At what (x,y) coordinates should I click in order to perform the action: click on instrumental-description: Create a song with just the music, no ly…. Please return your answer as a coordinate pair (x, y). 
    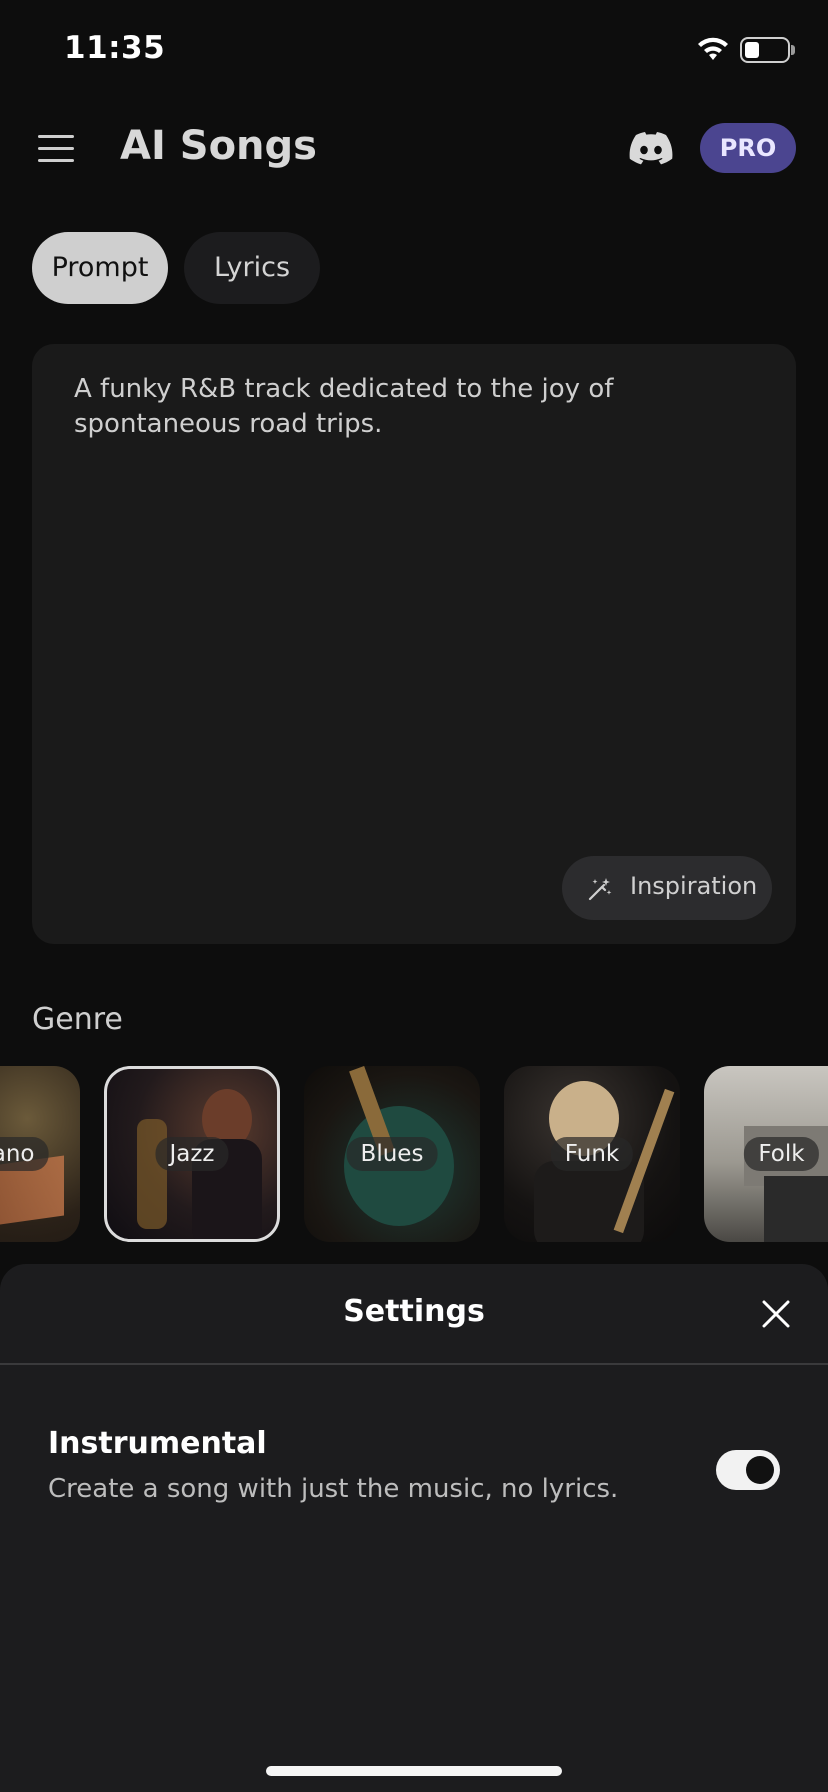
    Looking at the image, I should click on (333, 1489).